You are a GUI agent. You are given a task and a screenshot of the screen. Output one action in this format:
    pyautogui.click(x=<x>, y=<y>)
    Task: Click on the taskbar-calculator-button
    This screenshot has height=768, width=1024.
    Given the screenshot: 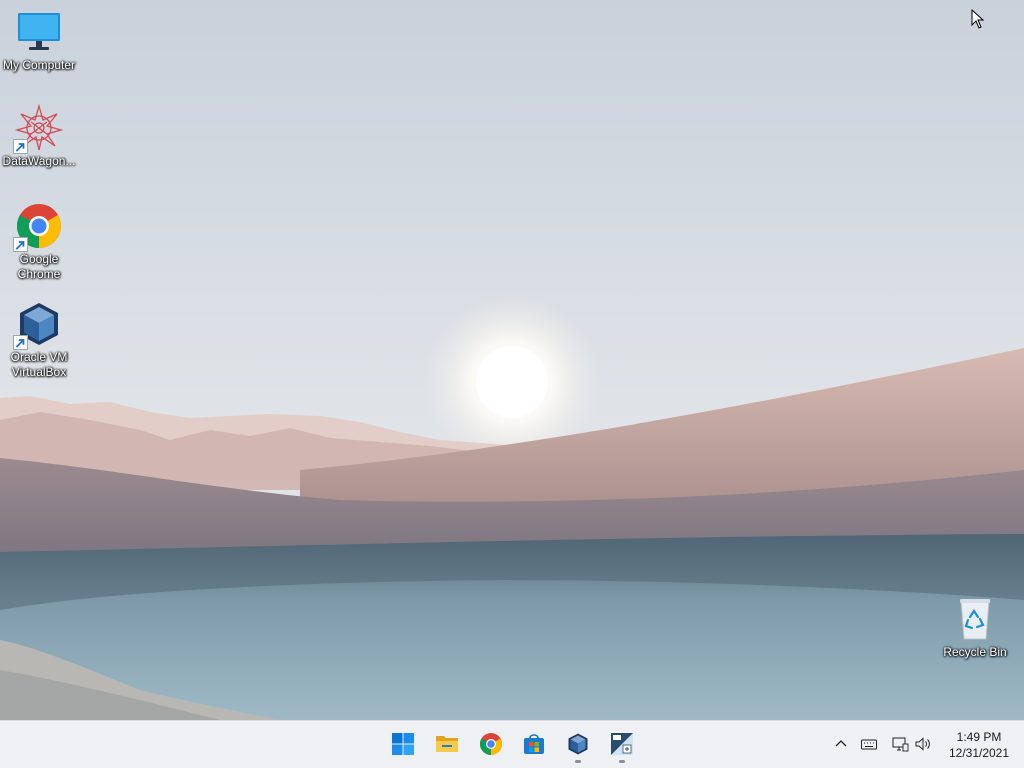 What is the action you would take?
    pyautogui.click(x=622, y=745)
    